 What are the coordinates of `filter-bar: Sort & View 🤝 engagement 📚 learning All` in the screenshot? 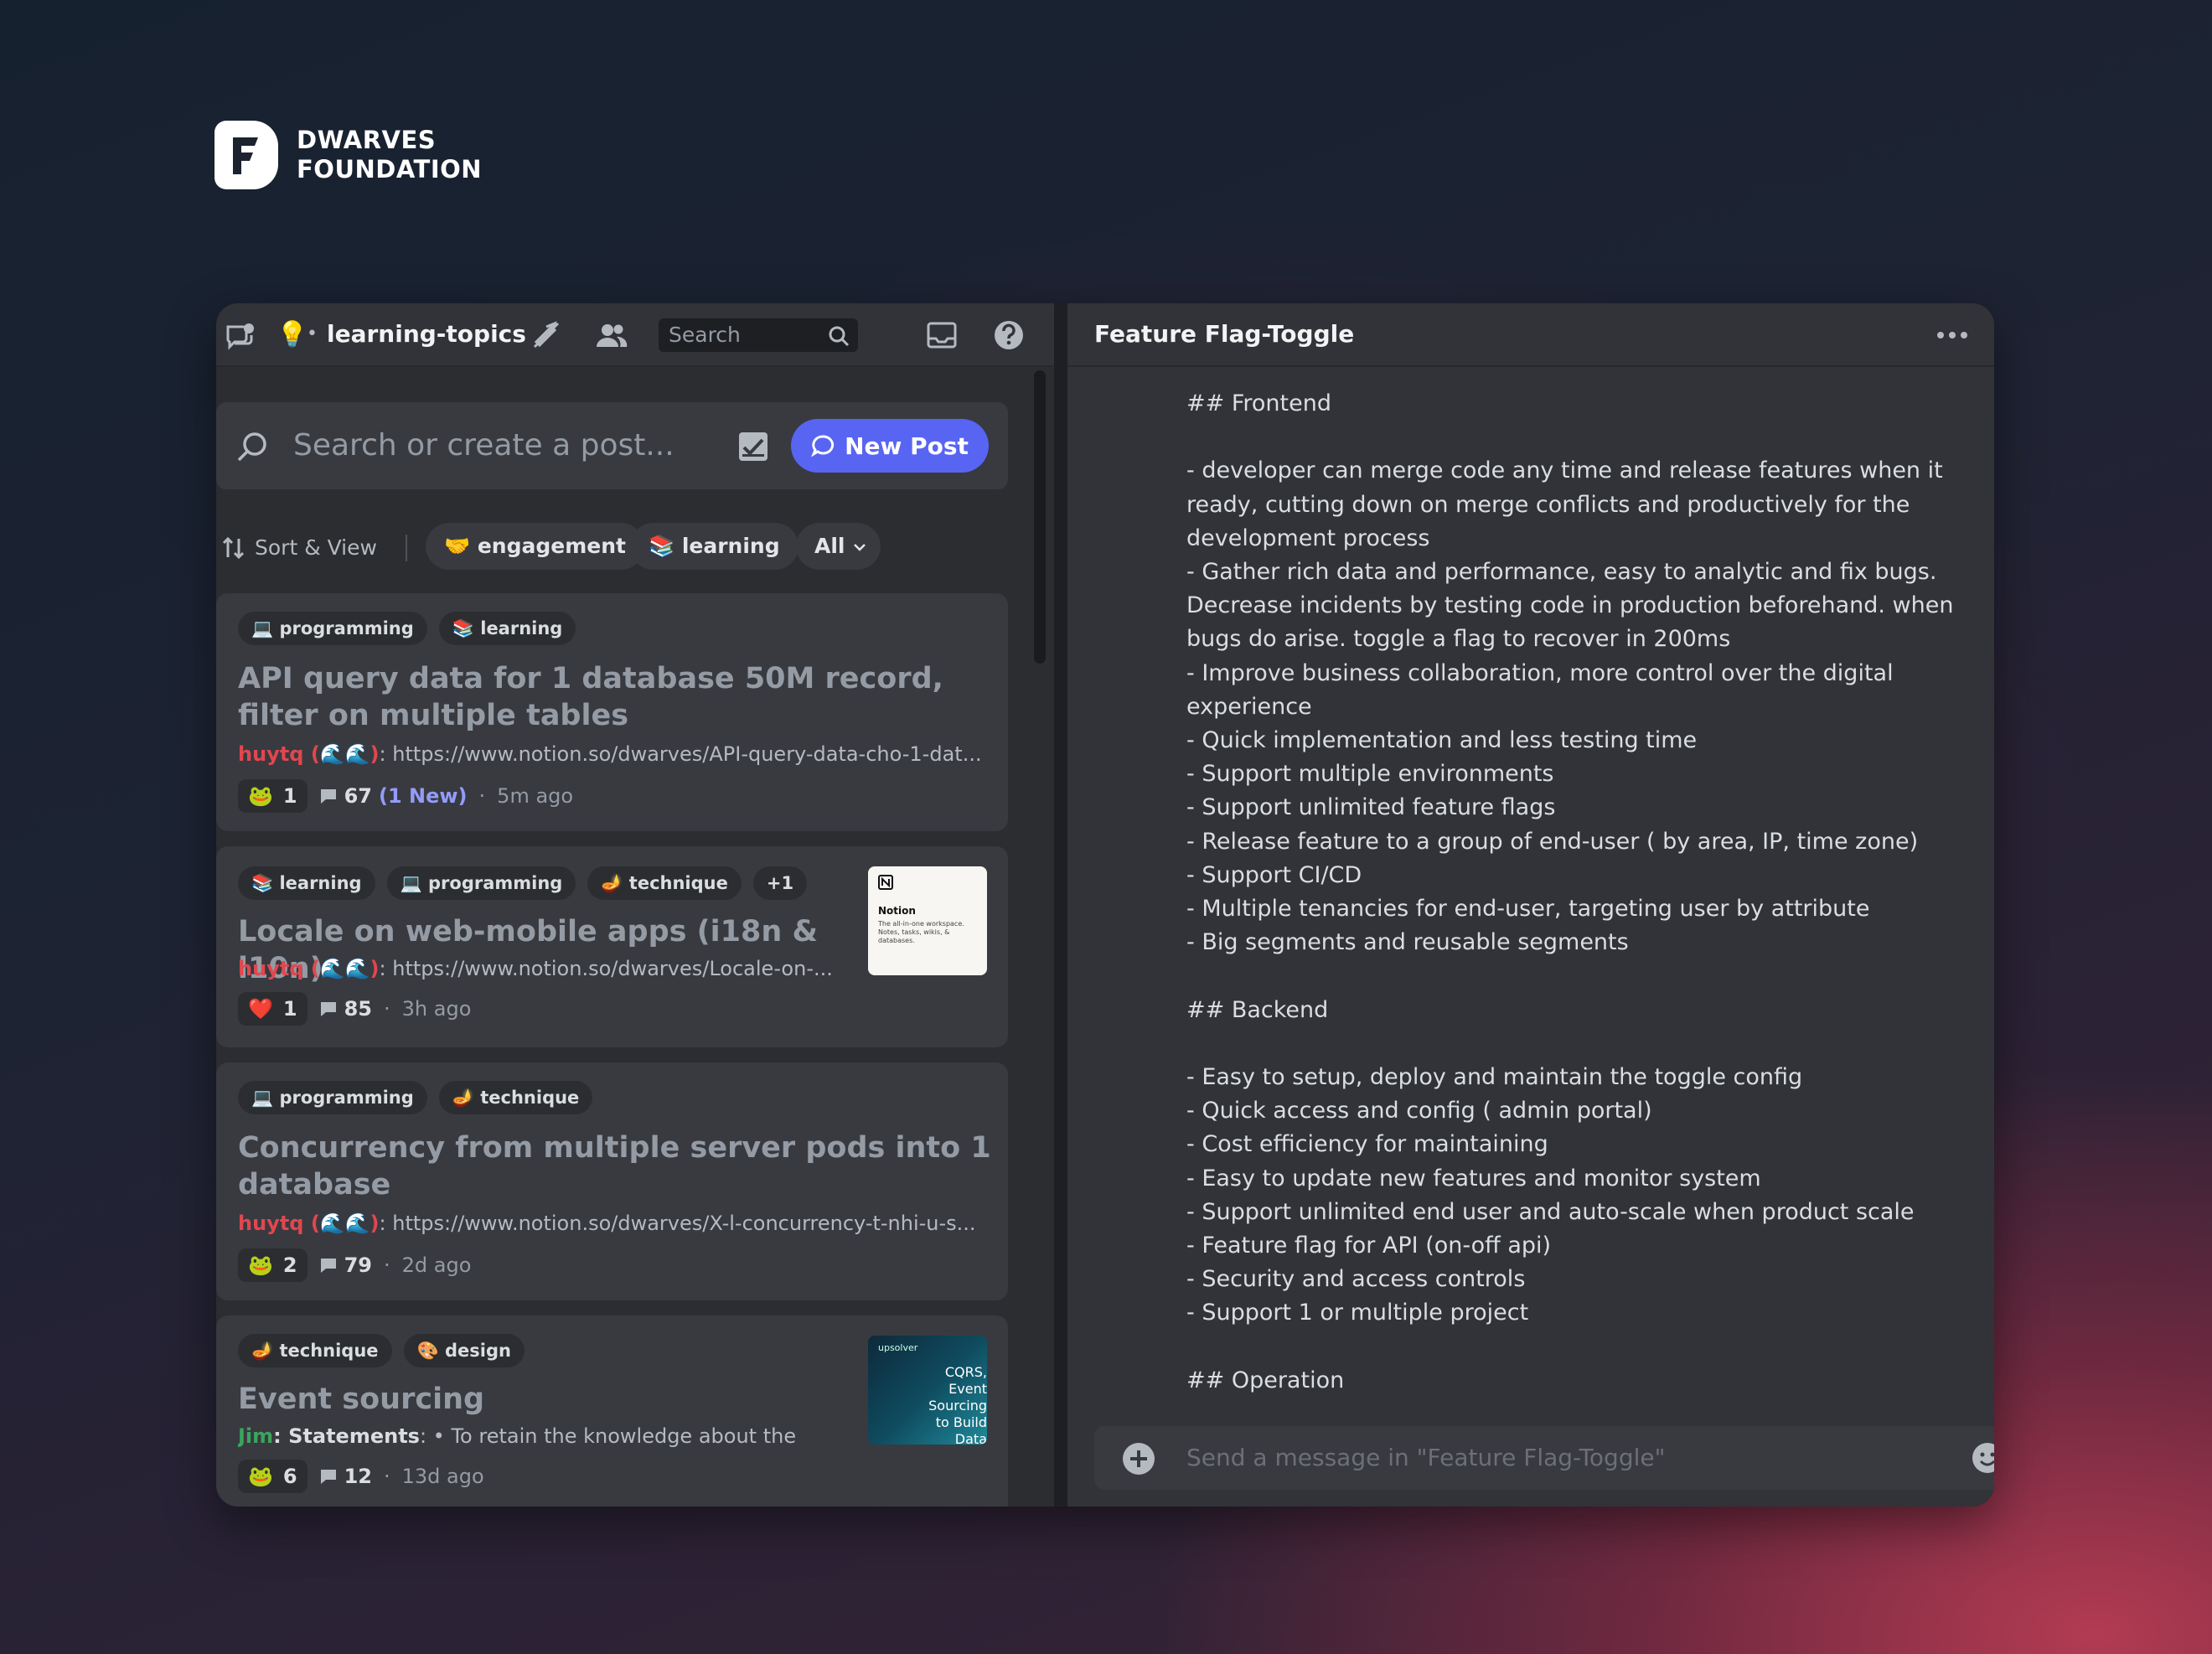 It's located at (635, 548).